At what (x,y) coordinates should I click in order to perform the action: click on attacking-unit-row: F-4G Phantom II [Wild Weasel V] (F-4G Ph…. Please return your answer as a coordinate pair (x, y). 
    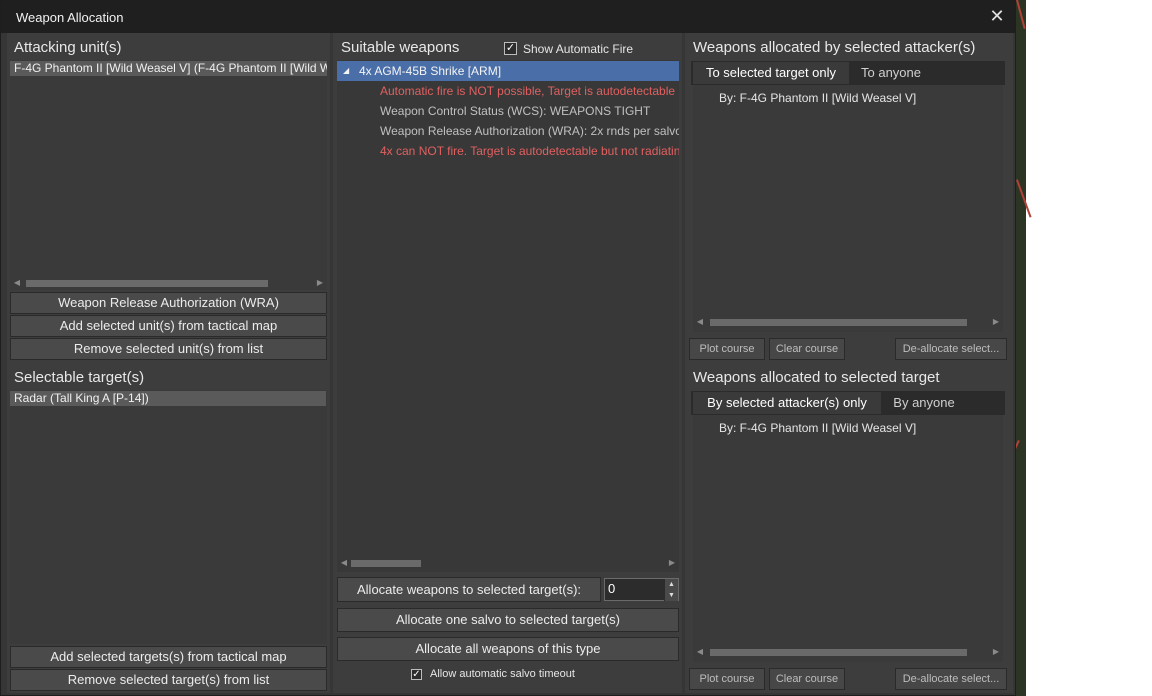
    Looking at the image, I should click on (168, 68).